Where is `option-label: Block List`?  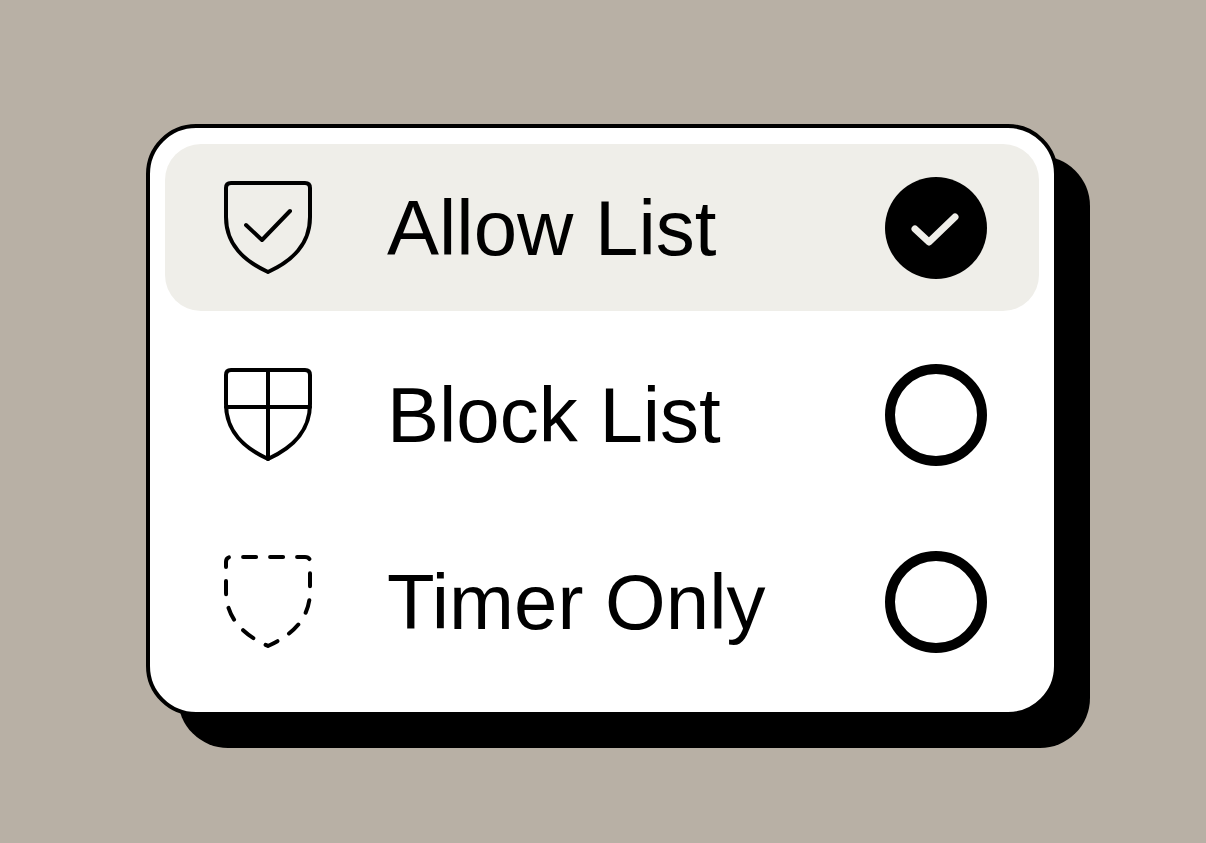 option-label: Block List is located at coordinates (554, 414).